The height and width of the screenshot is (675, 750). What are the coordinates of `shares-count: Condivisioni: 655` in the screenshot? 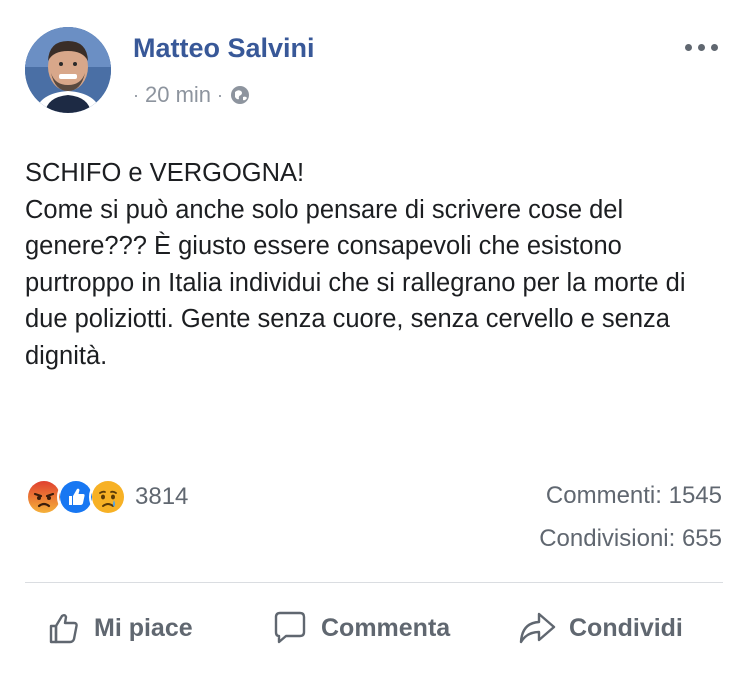 It's located at (630, 539).